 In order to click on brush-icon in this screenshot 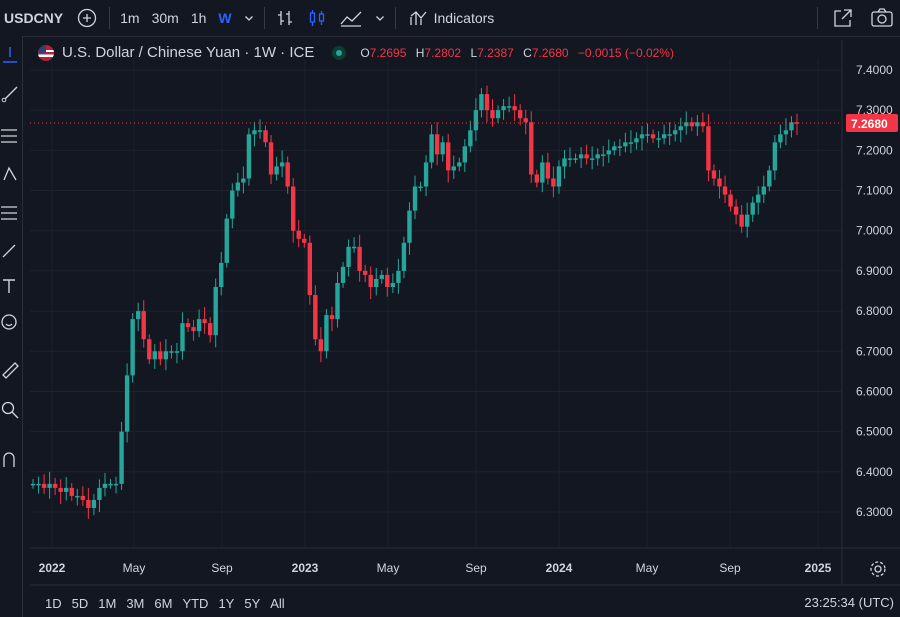, I will do `click(10, 250)`.